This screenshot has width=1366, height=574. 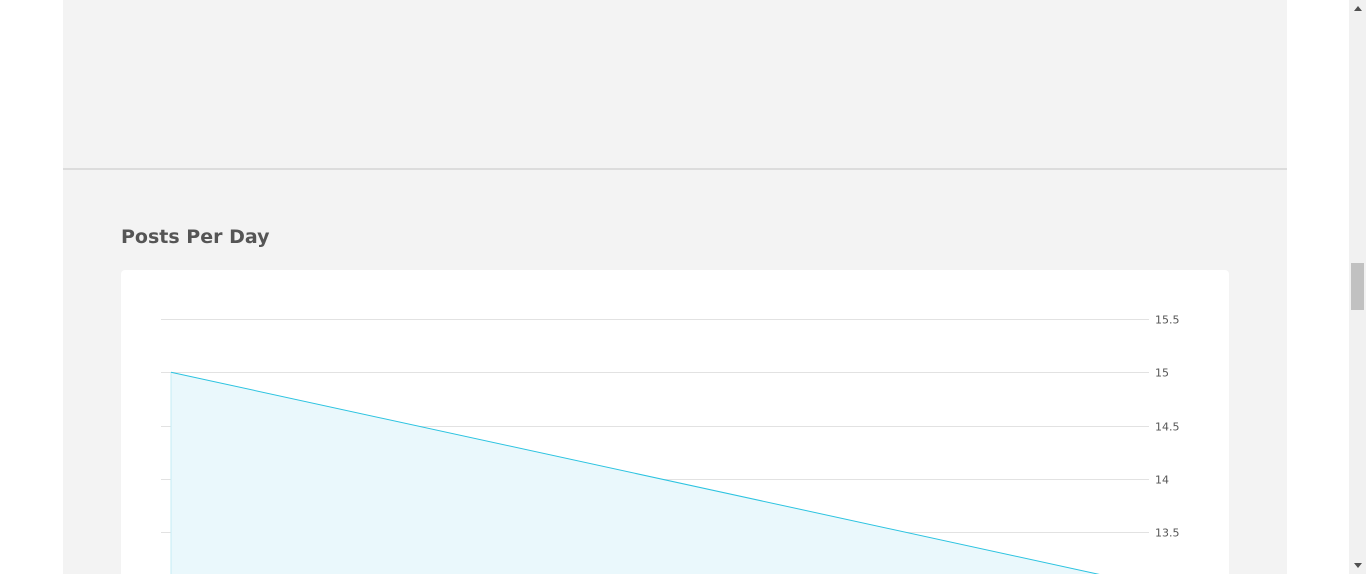 I want to click on section-title: Posts Per Day, so click(x=195, y=237).